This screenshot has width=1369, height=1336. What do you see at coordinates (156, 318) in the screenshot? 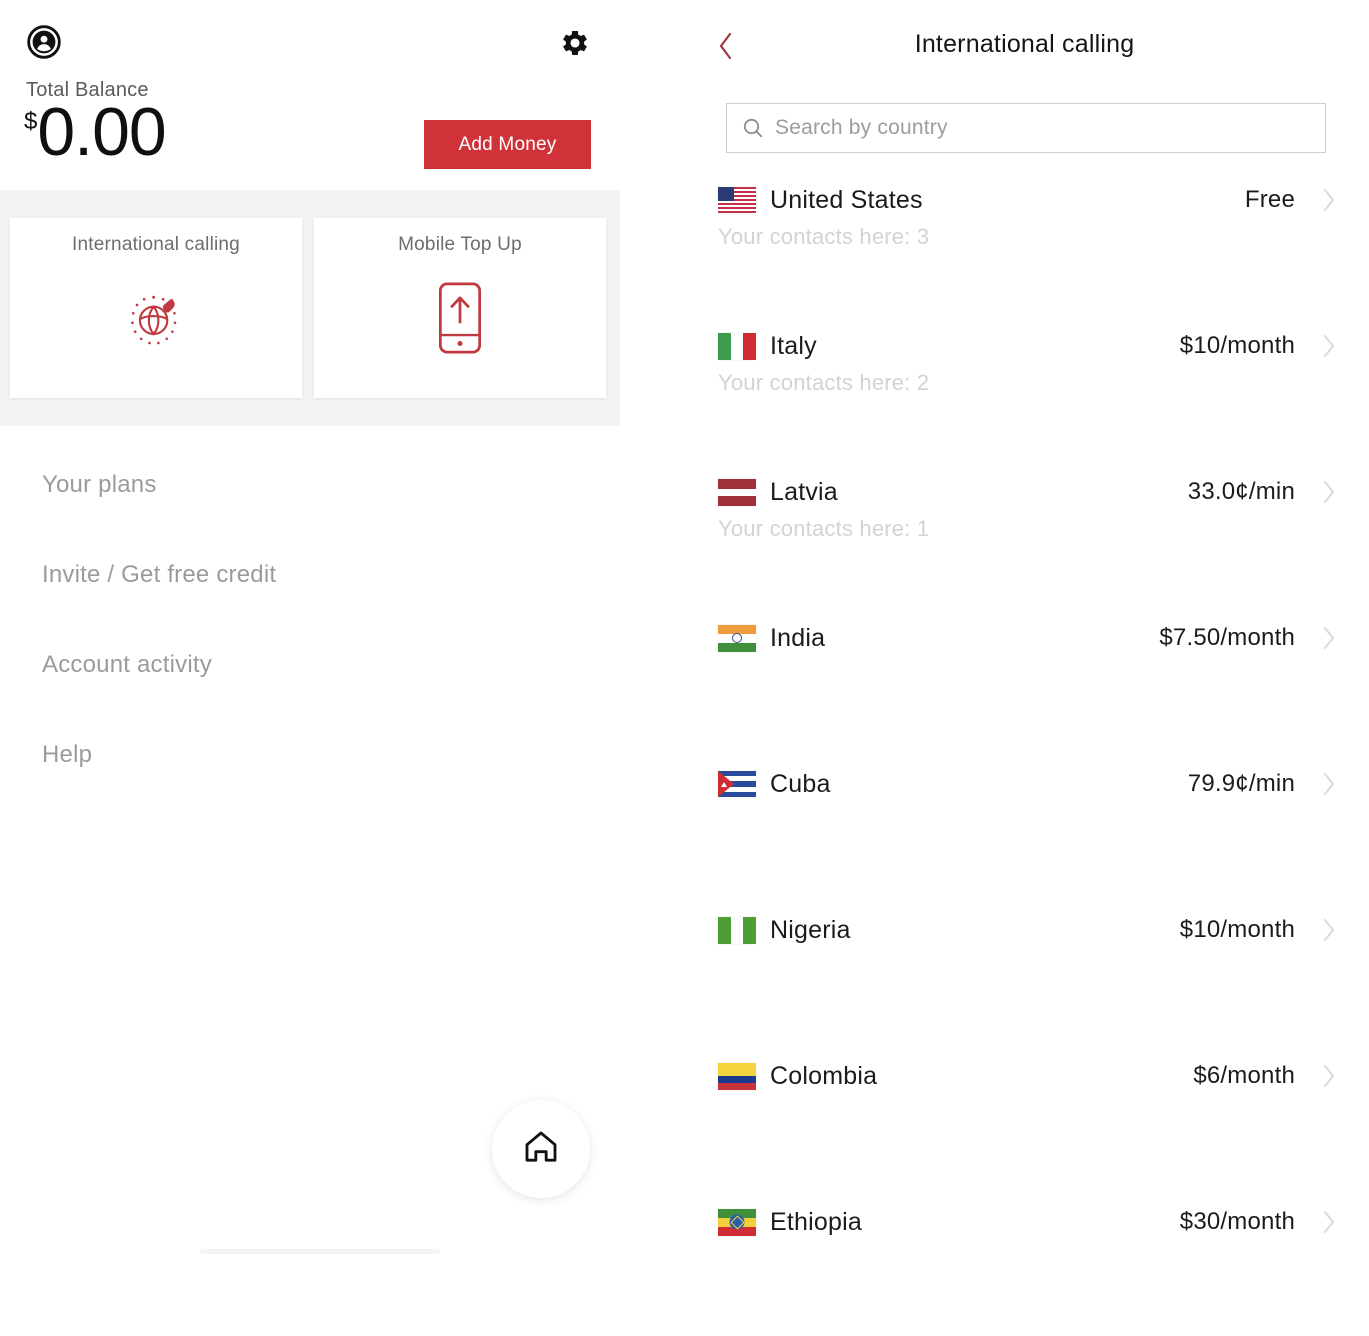
I see `globe-phone-icon` at bounding box center [156, 318].